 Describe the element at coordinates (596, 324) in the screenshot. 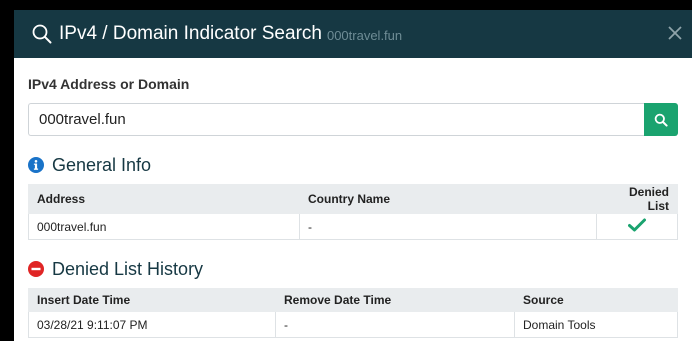

I see `cell-source: Domain Tools` at that location.